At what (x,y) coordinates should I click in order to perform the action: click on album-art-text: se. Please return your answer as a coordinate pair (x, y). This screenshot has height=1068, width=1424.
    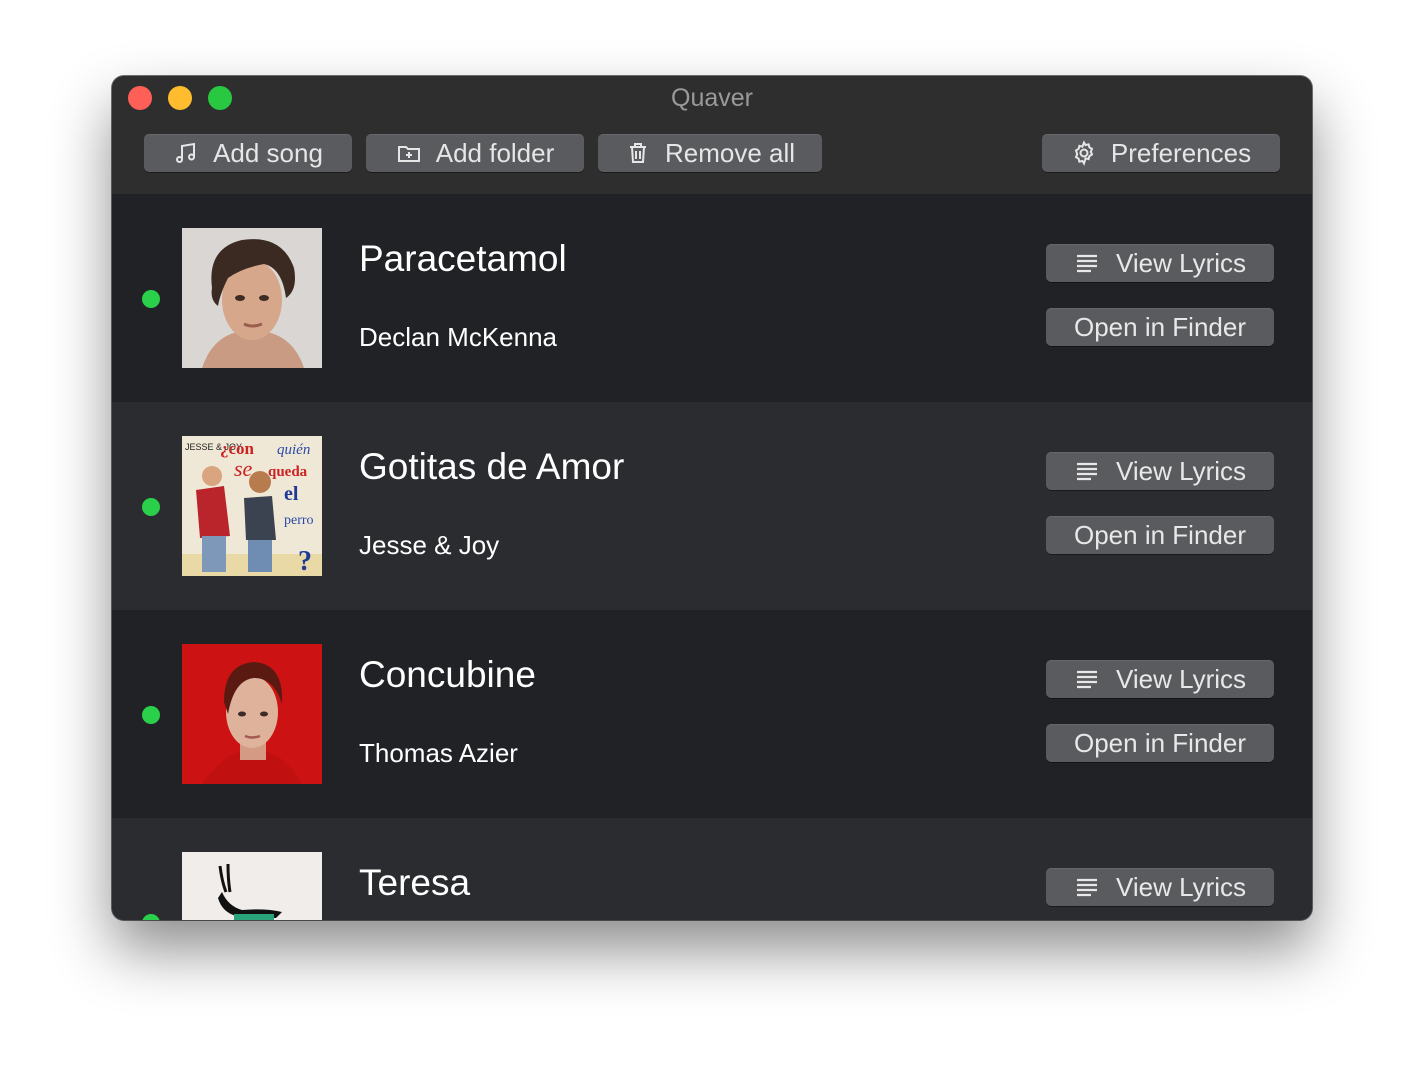
    Looking at the image, I should click on (243, 468).